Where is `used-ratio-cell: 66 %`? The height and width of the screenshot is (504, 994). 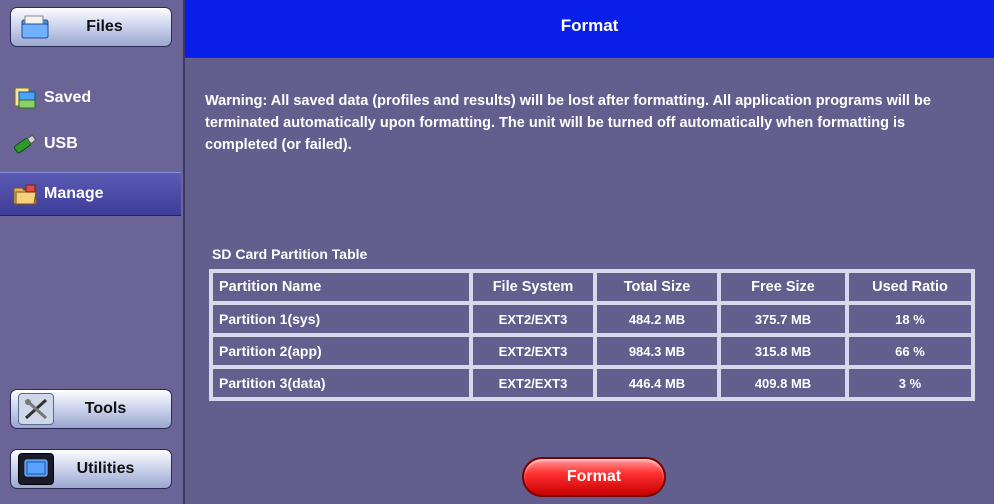 used-ratio-cell: 66 % is located at coordinates (910, 351).